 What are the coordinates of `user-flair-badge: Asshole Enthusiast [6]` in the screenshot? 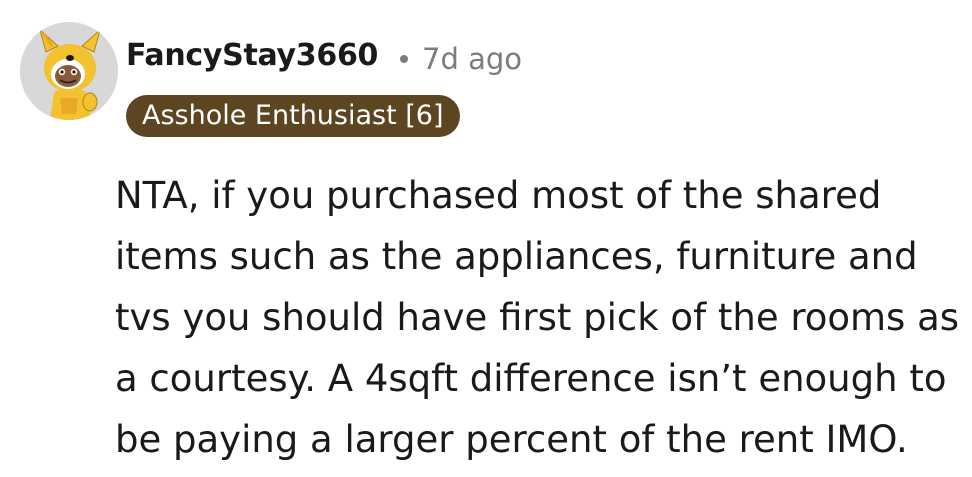 It's located at (293, 116).